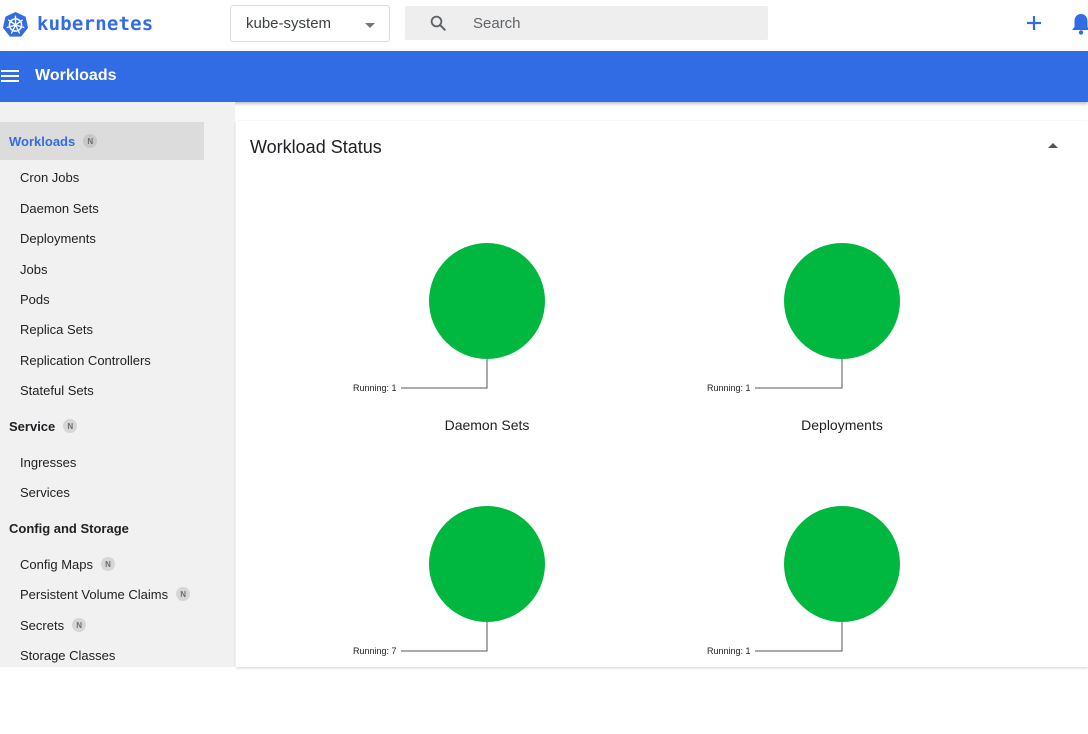  What do you see at coordinates (33, 269) in the screenshot?
I see `sidebar-item-jobs: Jobs` at bounding box center [33, 269].